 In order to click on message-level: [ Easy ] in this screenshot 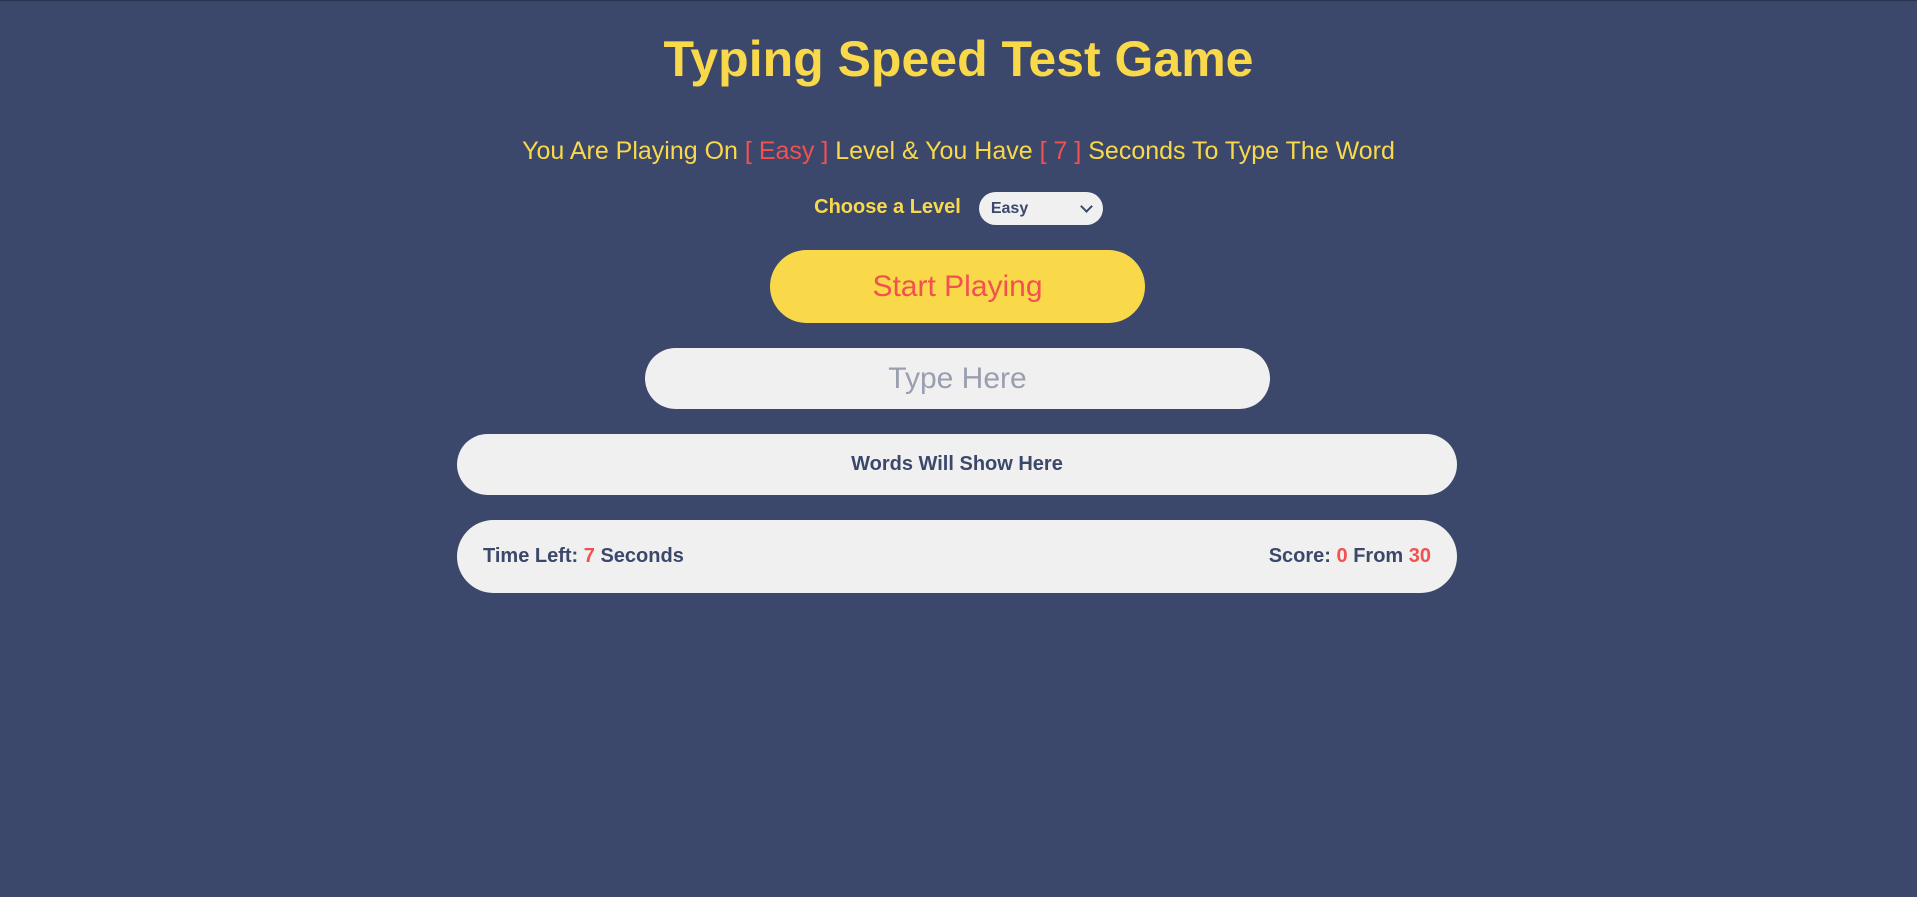, I will do `click(786, 151)`.